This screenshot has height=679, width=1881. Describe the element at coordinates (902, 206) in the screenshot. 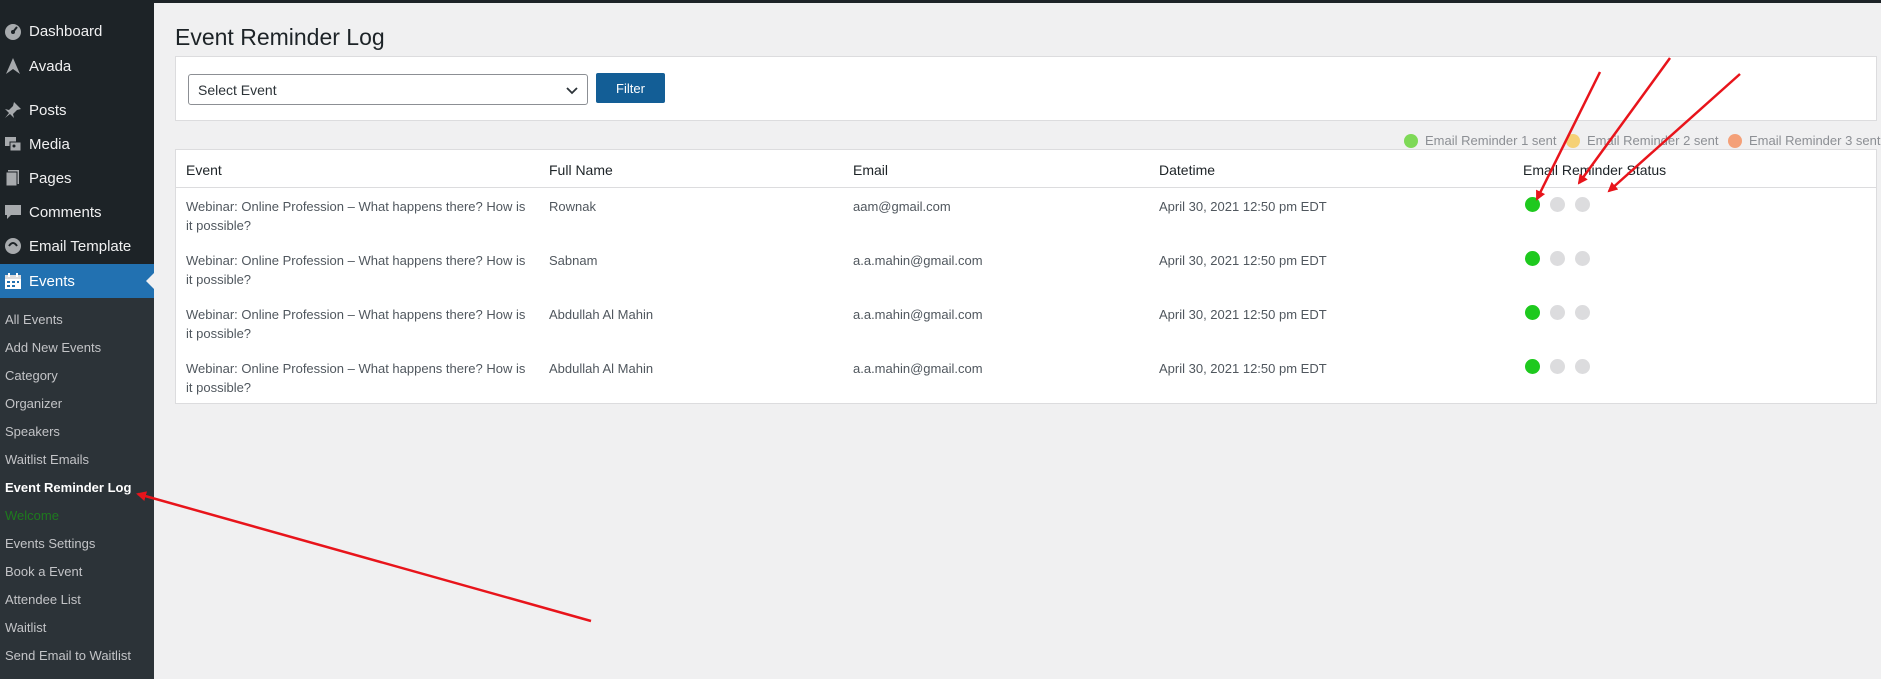

I see `cell-email: aam@gmail.com` at that location.